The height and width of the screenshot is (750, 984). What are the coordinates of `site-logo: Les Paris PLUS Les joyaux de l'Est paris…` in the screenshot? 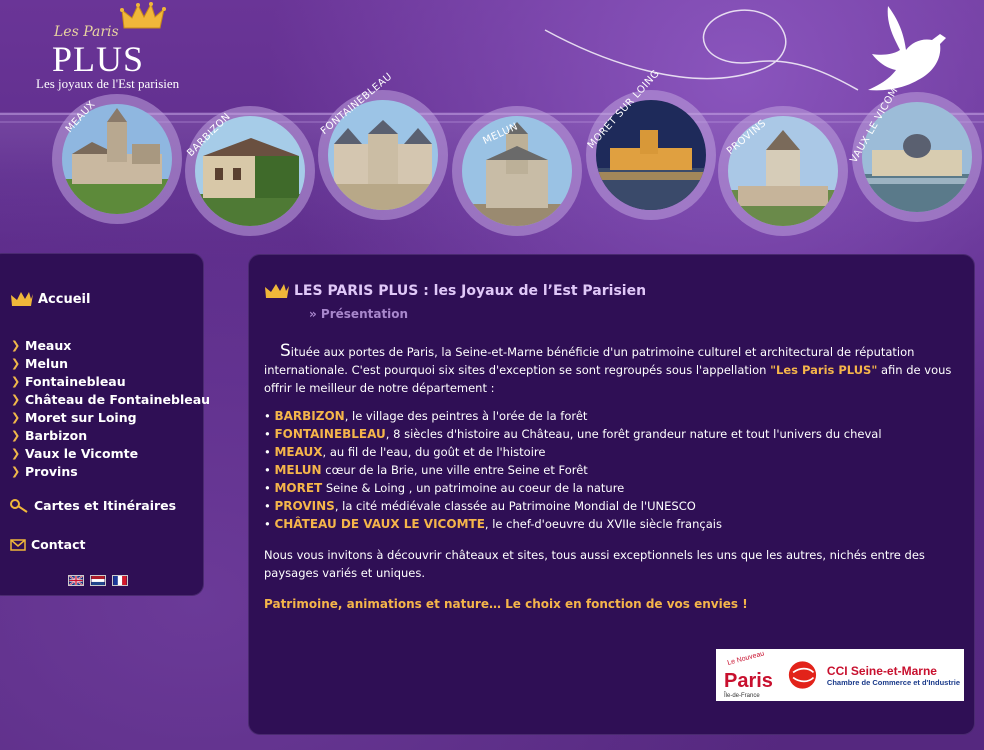 It's located at (116, 47).